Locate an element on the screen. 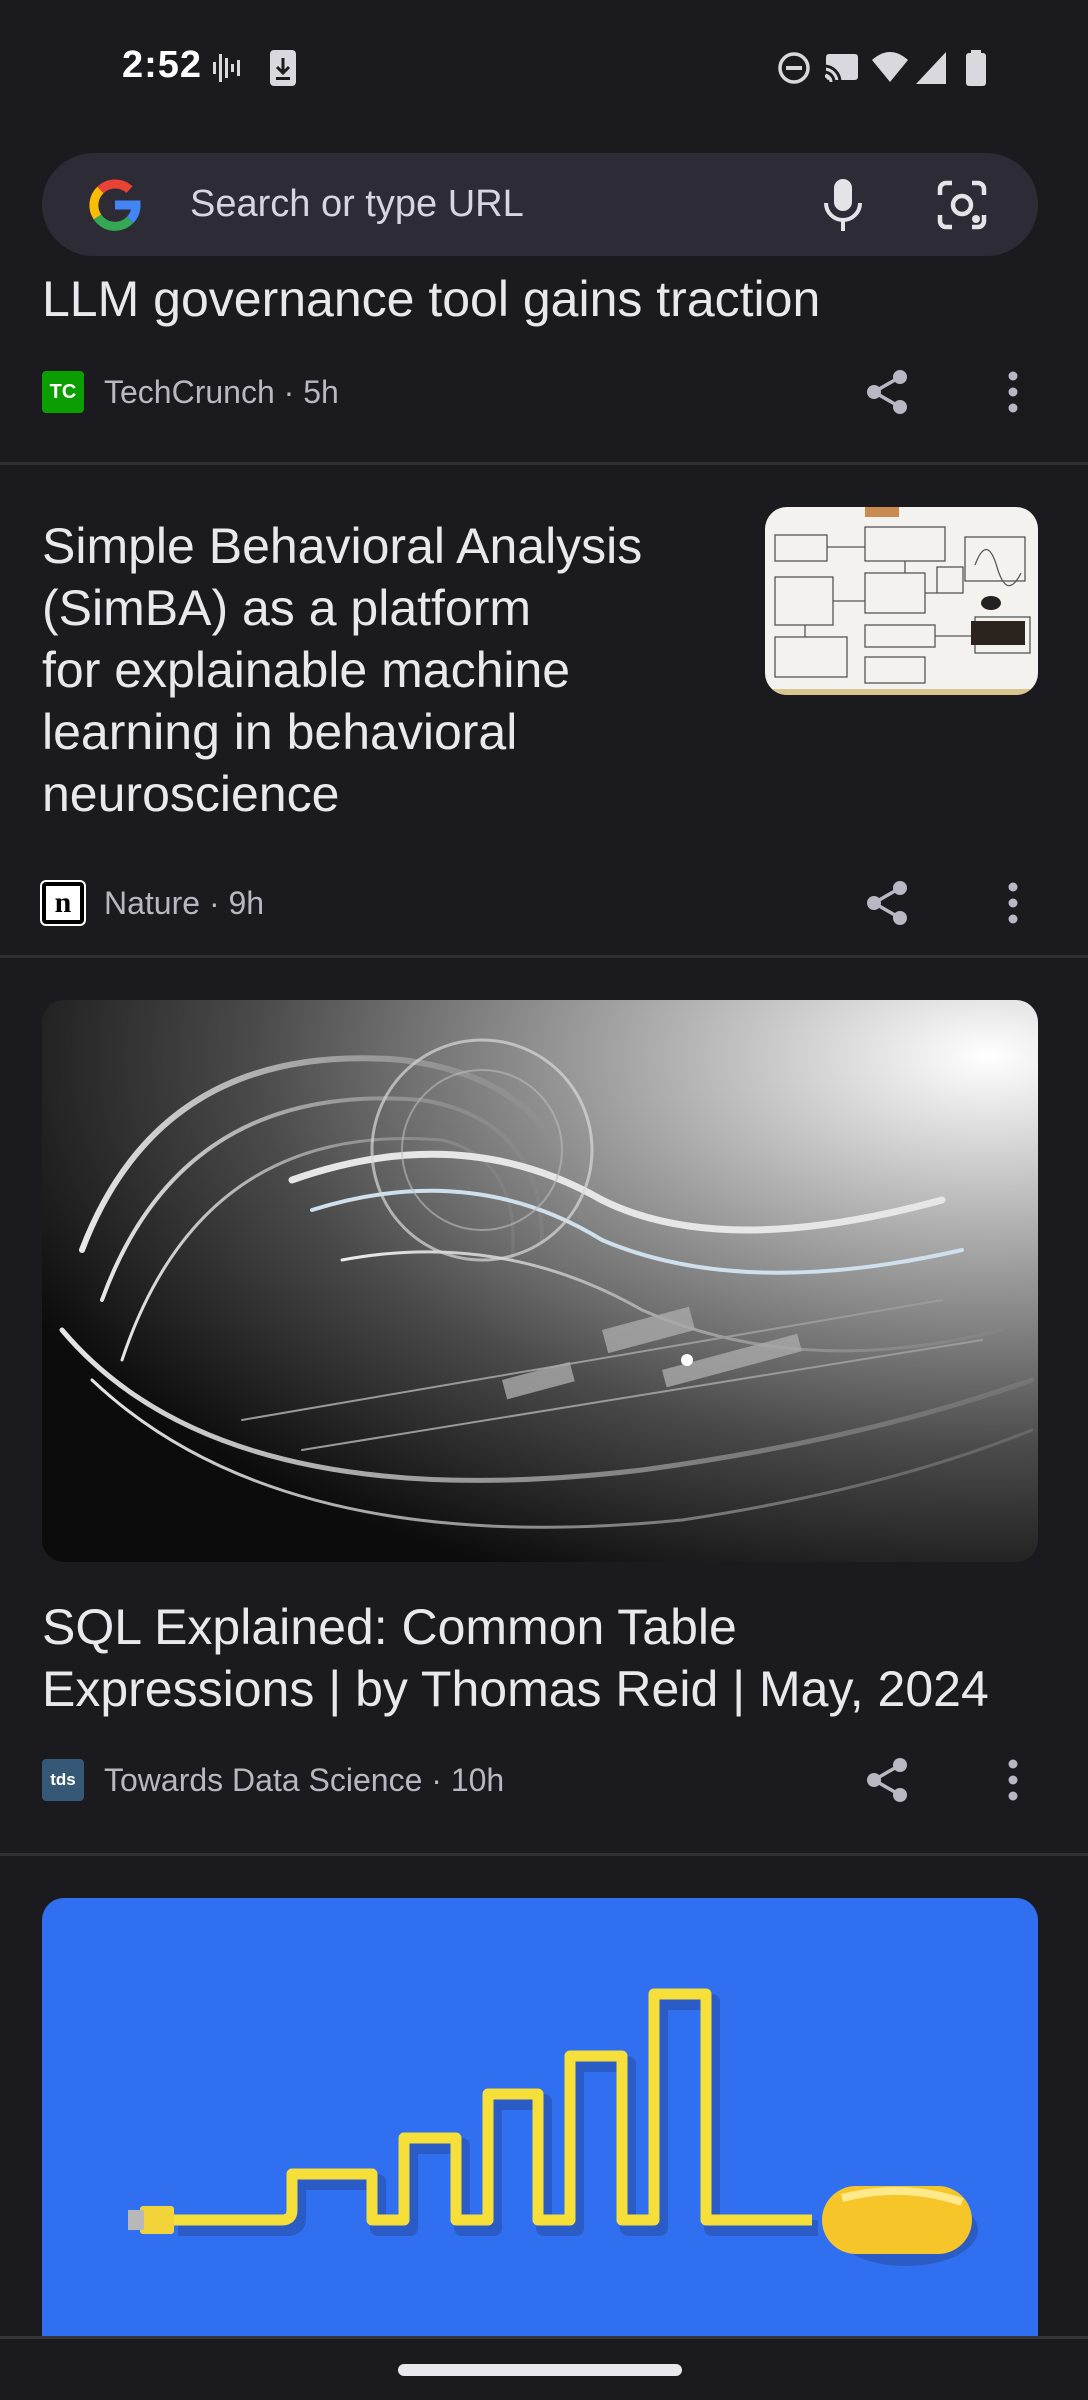 The width and height of the screenshot is (1088, 2400). home-indicator is located at coordinates (540, 2370).